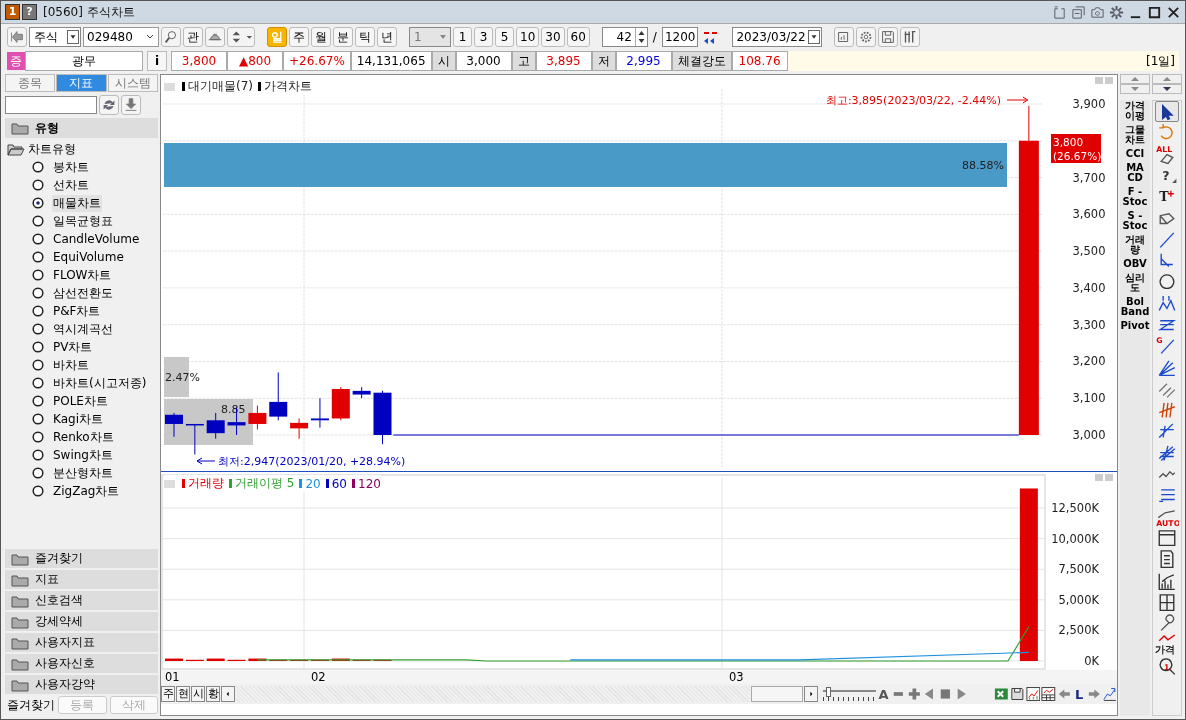  What do you see at coordinates (578, 37) in the screenshot?
I see `interval-button: 60` at bounding box center [578, 37].